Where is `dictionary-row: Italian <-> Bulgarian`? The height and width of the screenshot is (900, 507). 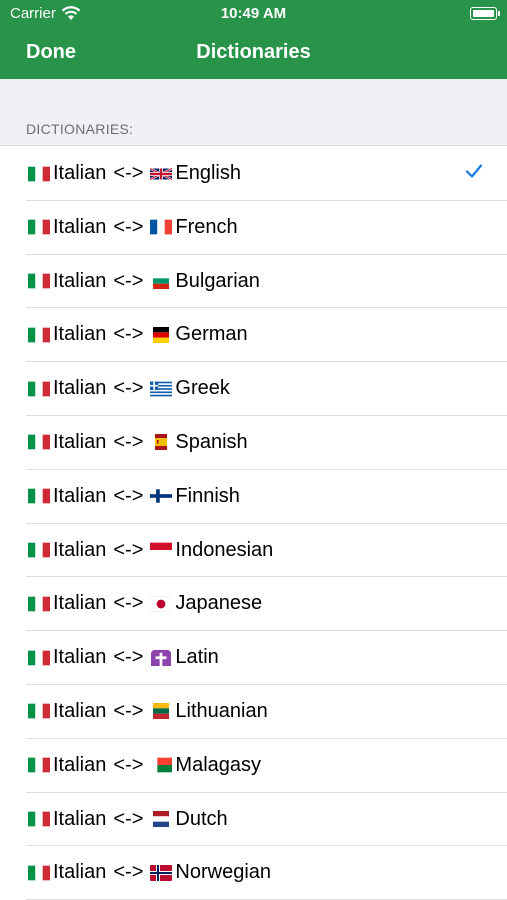
dictionary-row: Italian <-> Bulgarian is located at coordinates (253, 281).